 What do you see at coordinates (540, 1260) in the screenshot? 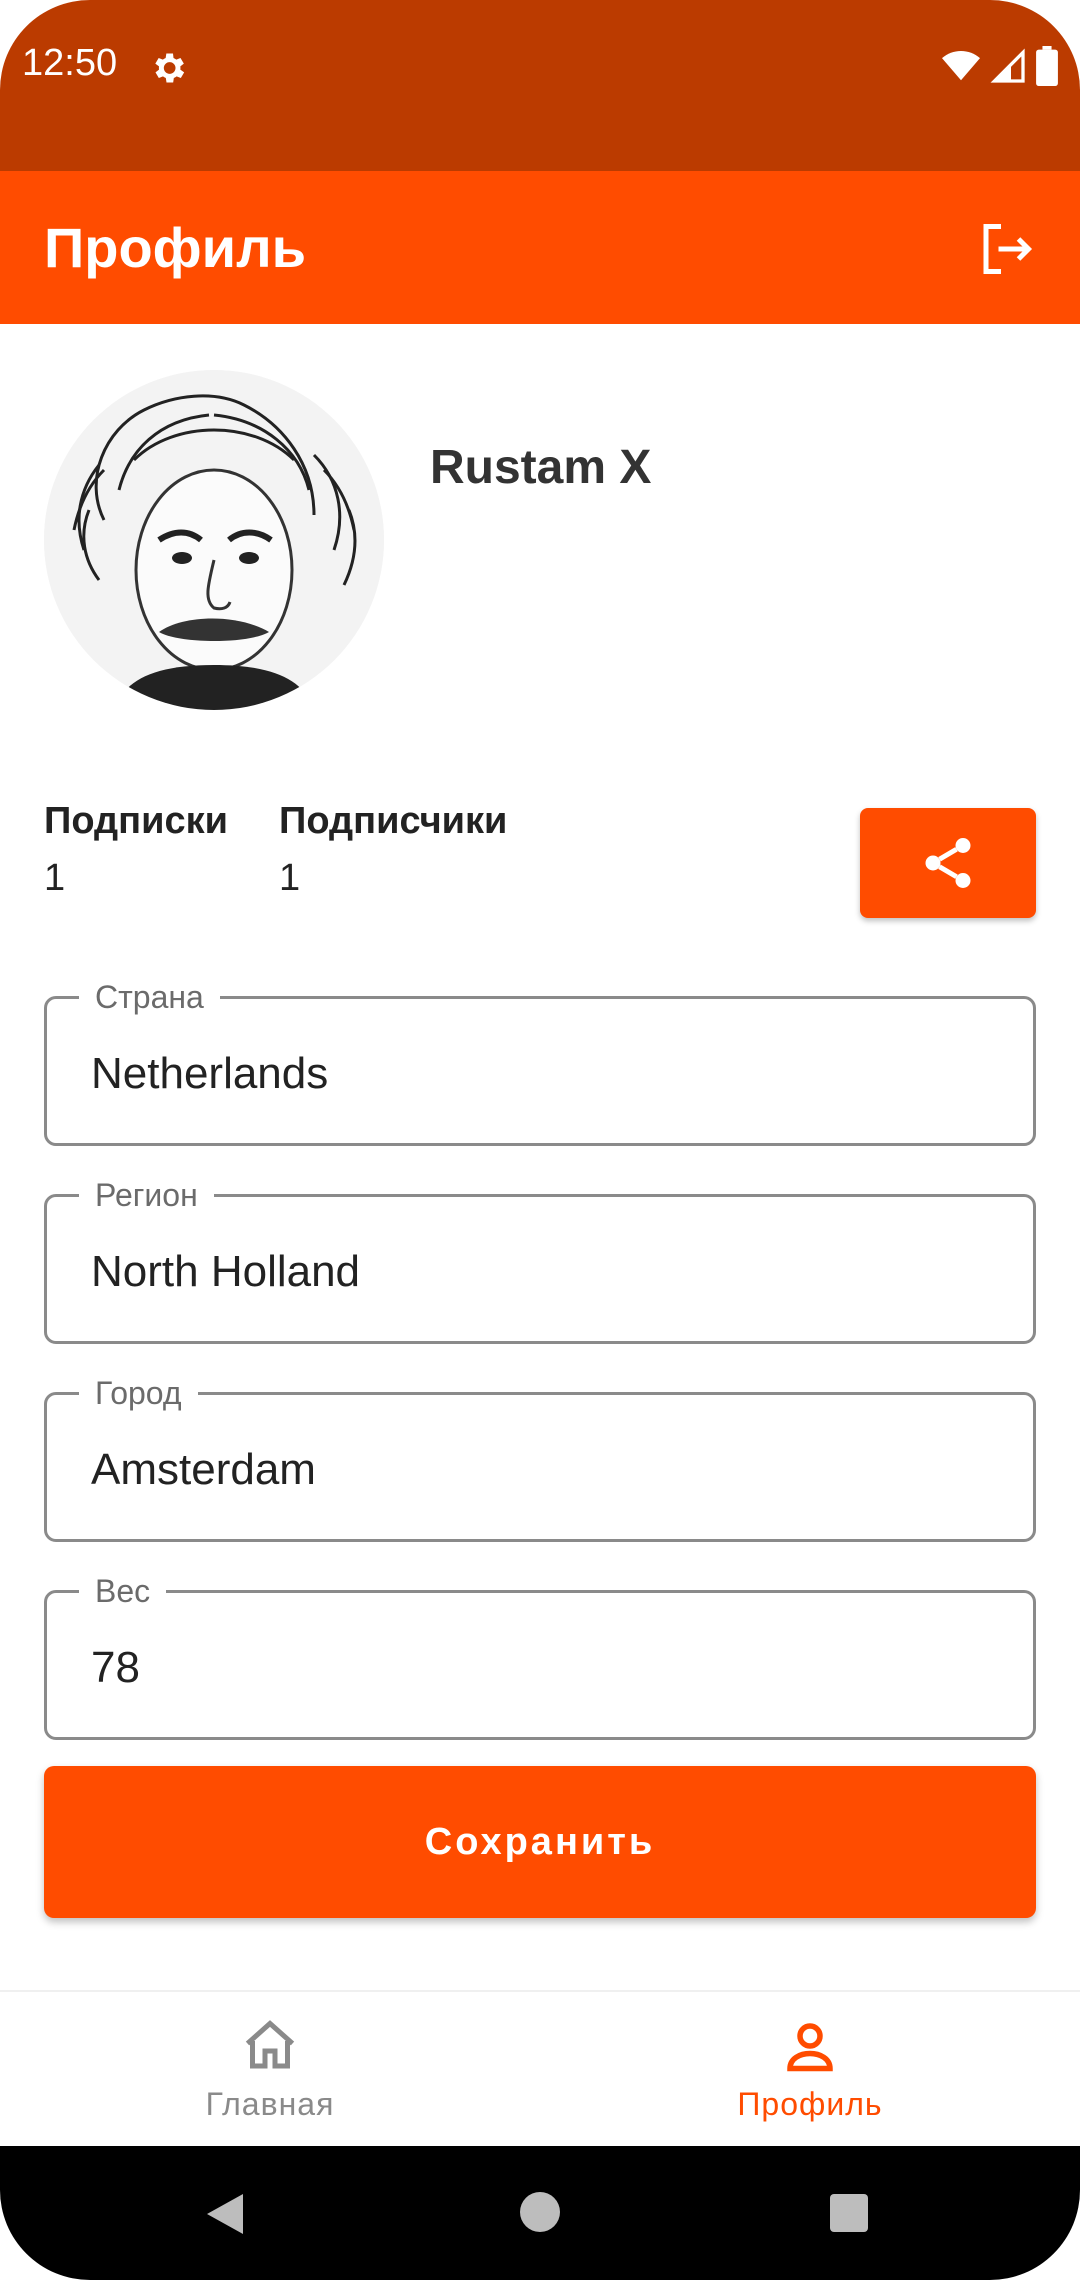
I see `region-field: Регион North Holland` at bounding box center [540, 1260].